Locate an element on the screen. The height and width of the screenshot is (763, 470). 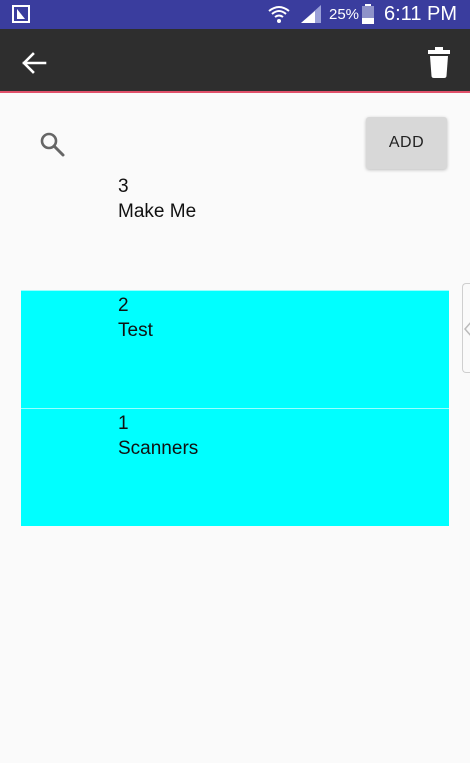
app-notification-icon is located at coordinates (21, 14).